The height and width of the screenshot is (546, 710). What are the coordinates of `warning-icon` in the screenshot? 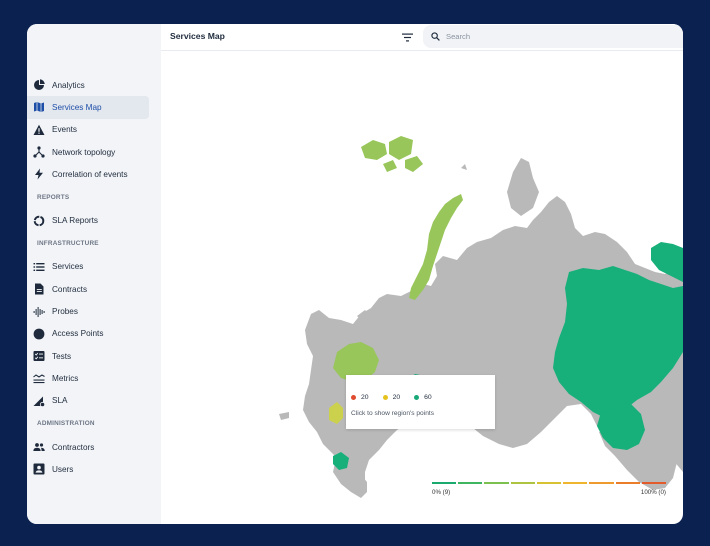 It's located at (39, 130).